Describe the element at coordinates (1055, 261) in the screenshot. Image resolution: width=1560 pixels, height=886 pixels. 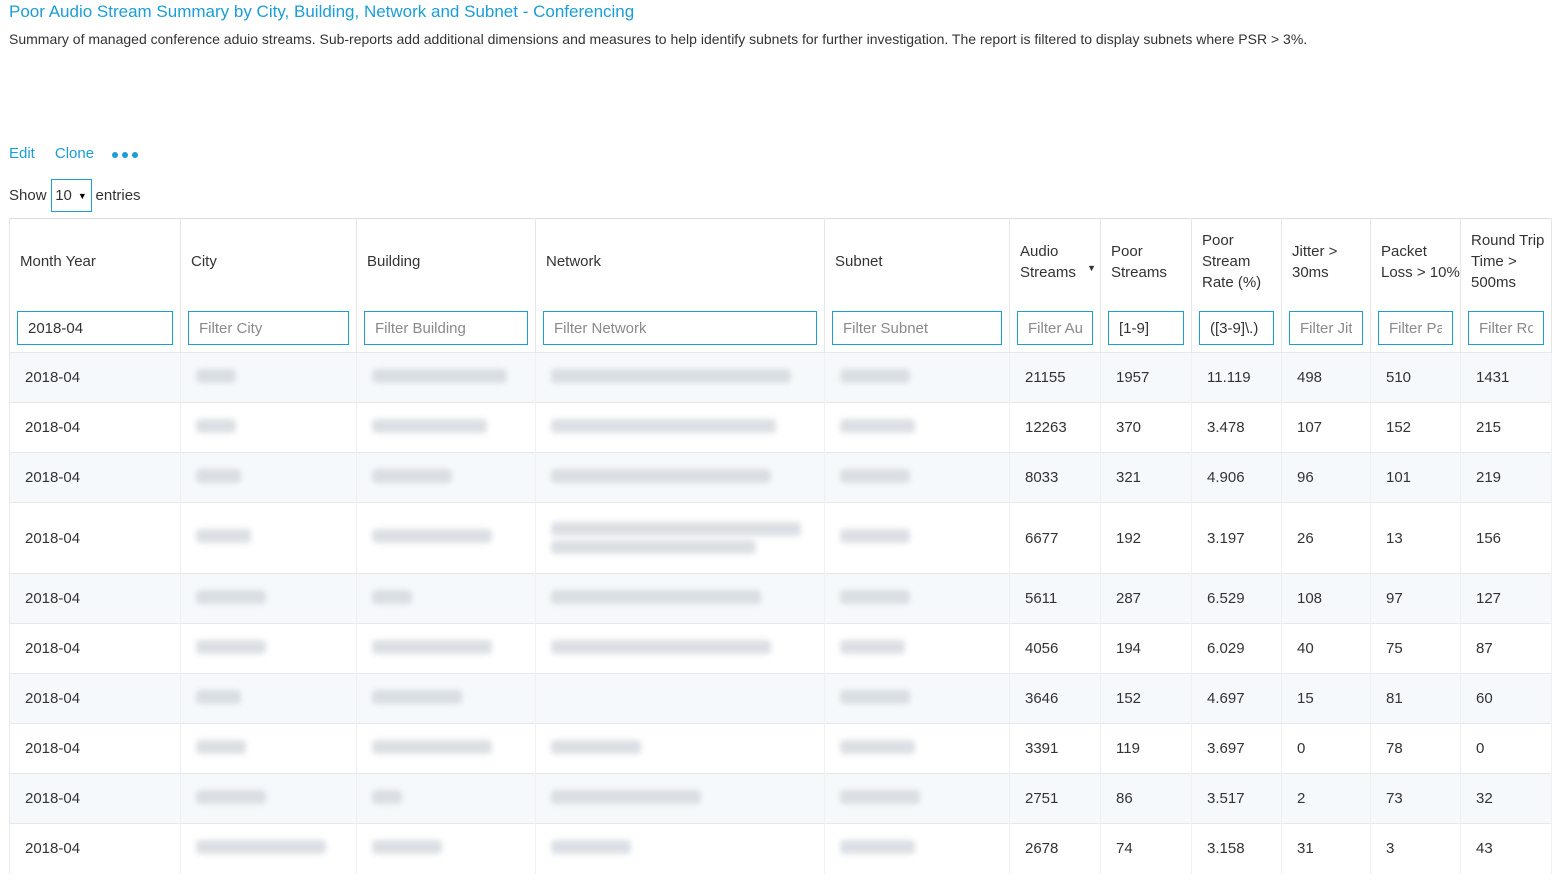
I see `column-header-audio-streams: Audio Streams ▼` at that location.